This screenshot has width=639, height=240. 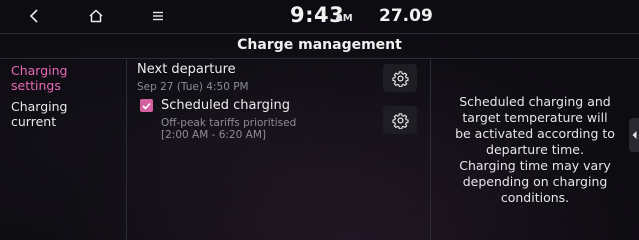 I want to click on help-line: departure time., so click(x=535, y=149).